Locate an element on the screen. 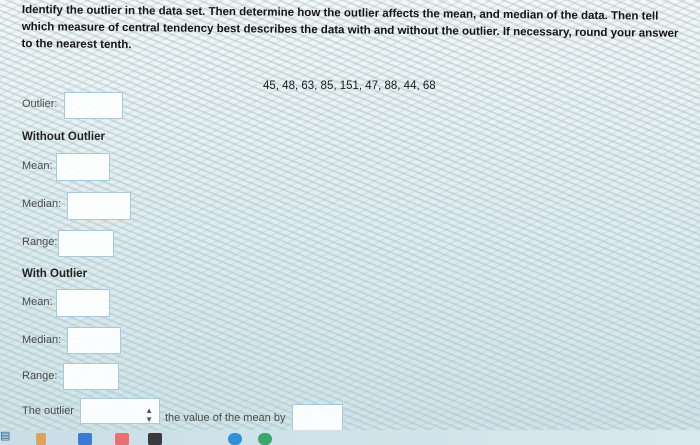 The height and width of the screenshot is (445, 700). with-mean-input is located at coordinates (83, 303).